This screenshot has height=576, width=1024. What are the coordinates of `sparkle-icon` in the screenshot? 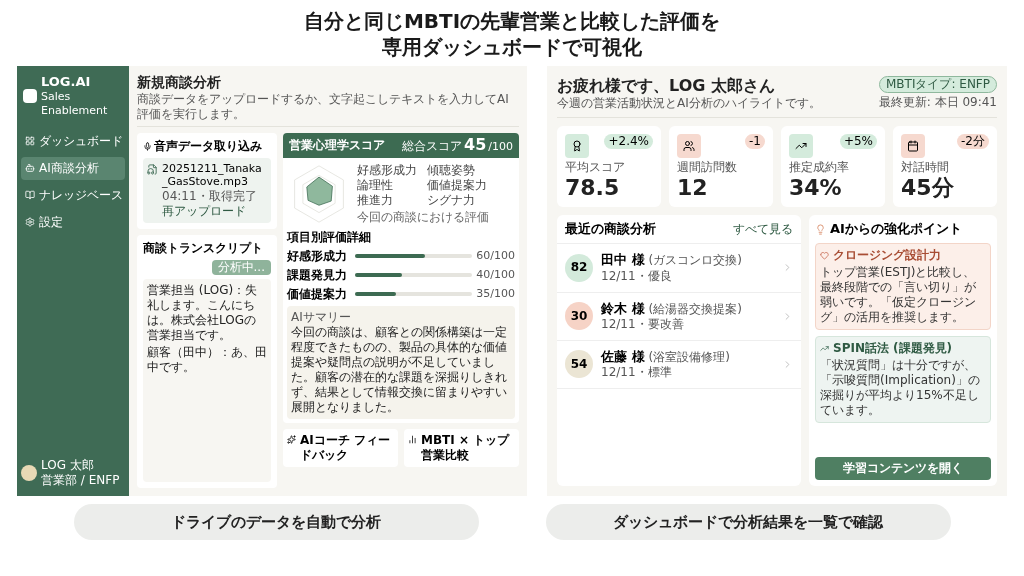 It's located at (291, 439).